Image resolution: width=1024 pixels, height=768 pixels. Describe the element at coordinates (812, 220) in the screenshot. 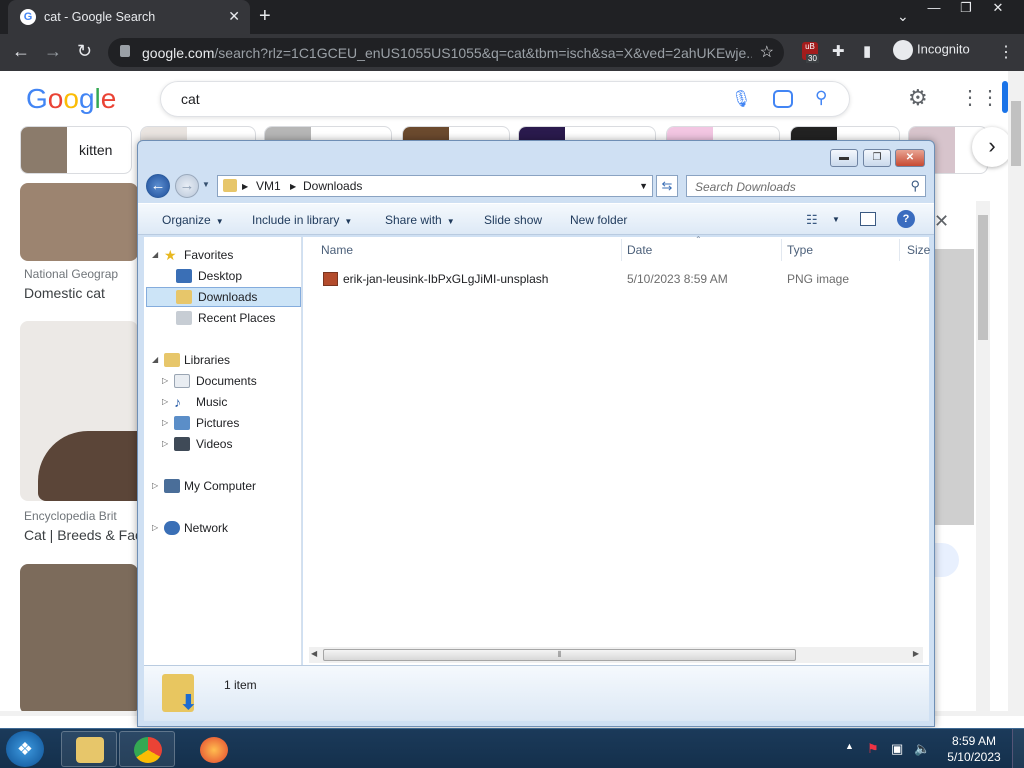

I see `view-icon: ☷` at that location.